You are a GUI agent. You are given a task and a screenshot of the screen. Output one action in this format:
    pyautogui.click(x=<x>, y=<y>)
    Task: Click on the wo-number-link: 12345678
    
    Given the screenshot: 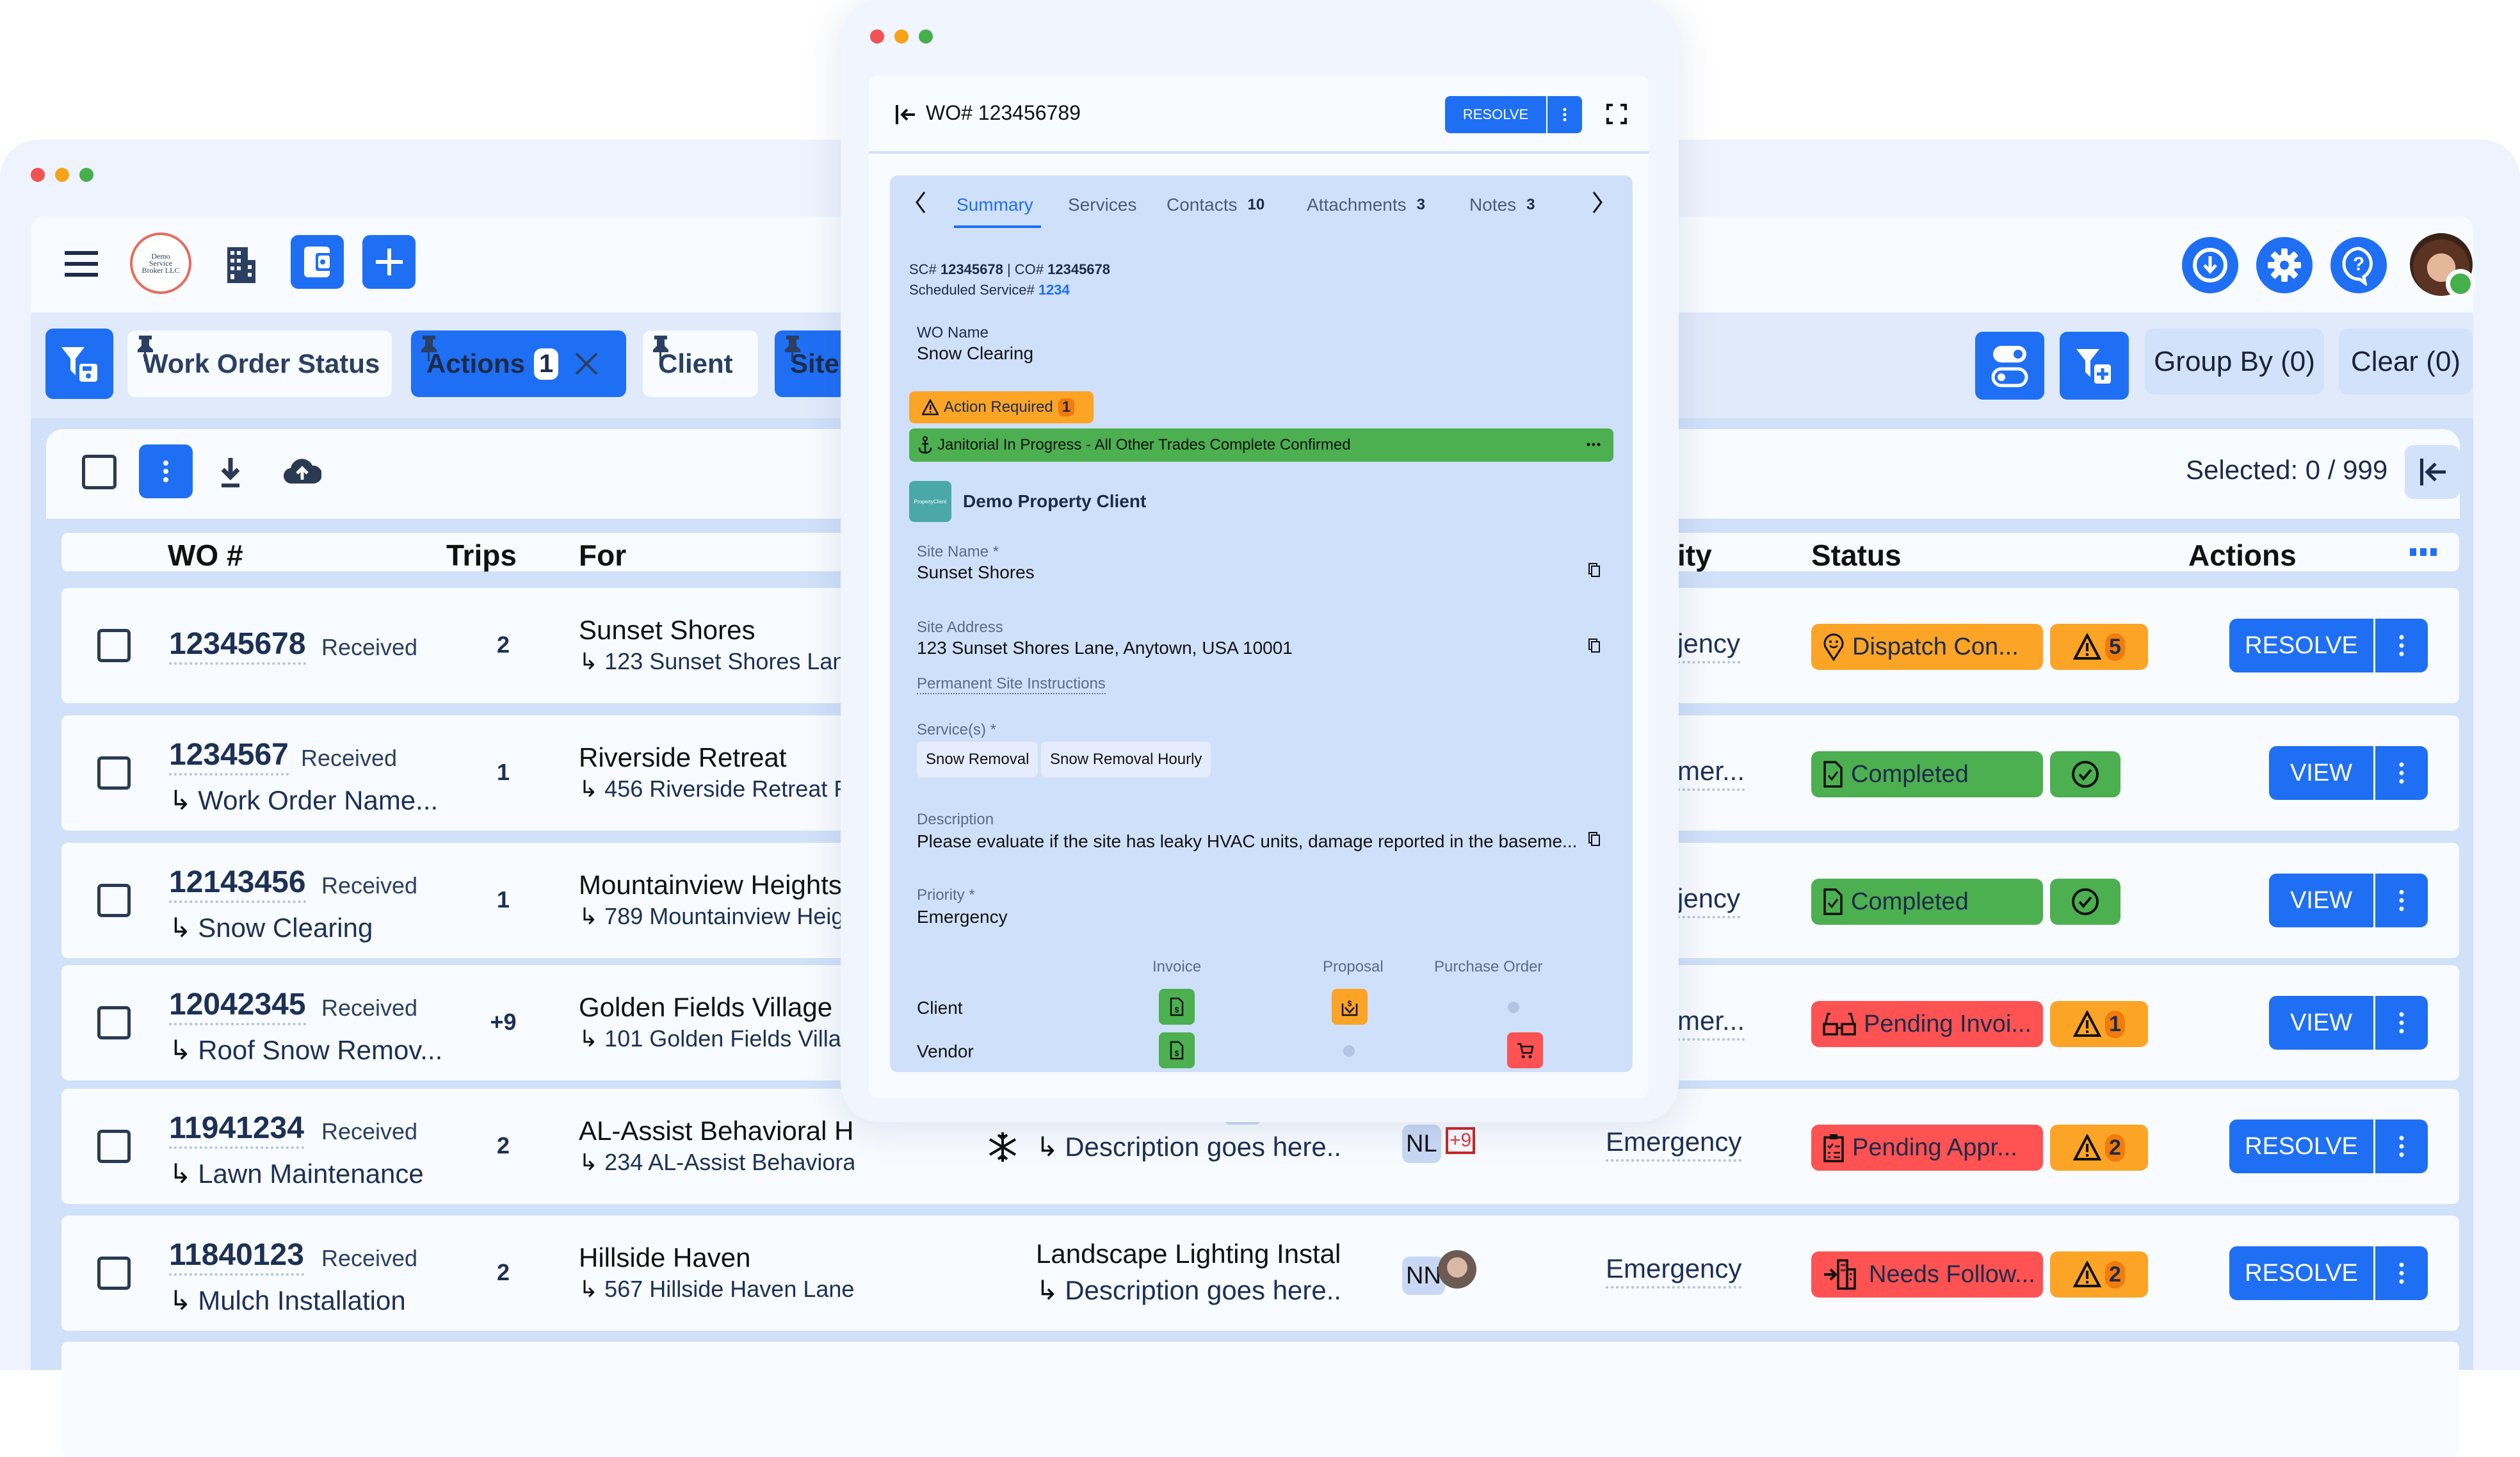 What is the action you would take?
    pyautogui.click(x=237, y=645)
    